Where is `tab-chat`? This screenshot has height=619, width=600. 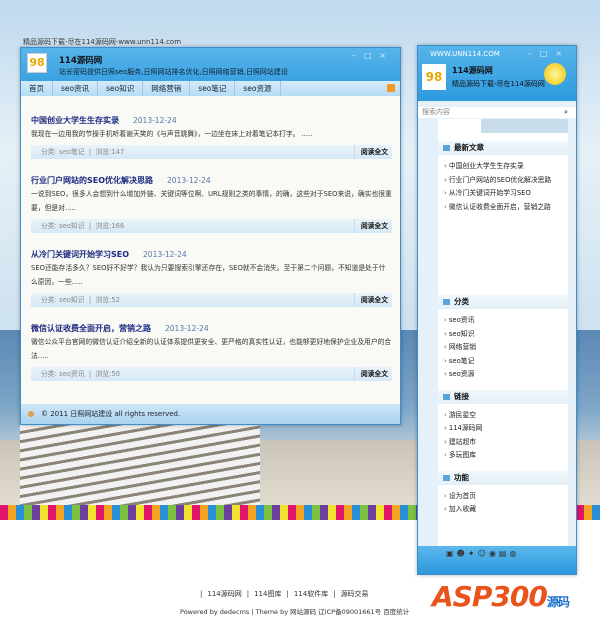 tab-chat is located at coordinates (503, 126).